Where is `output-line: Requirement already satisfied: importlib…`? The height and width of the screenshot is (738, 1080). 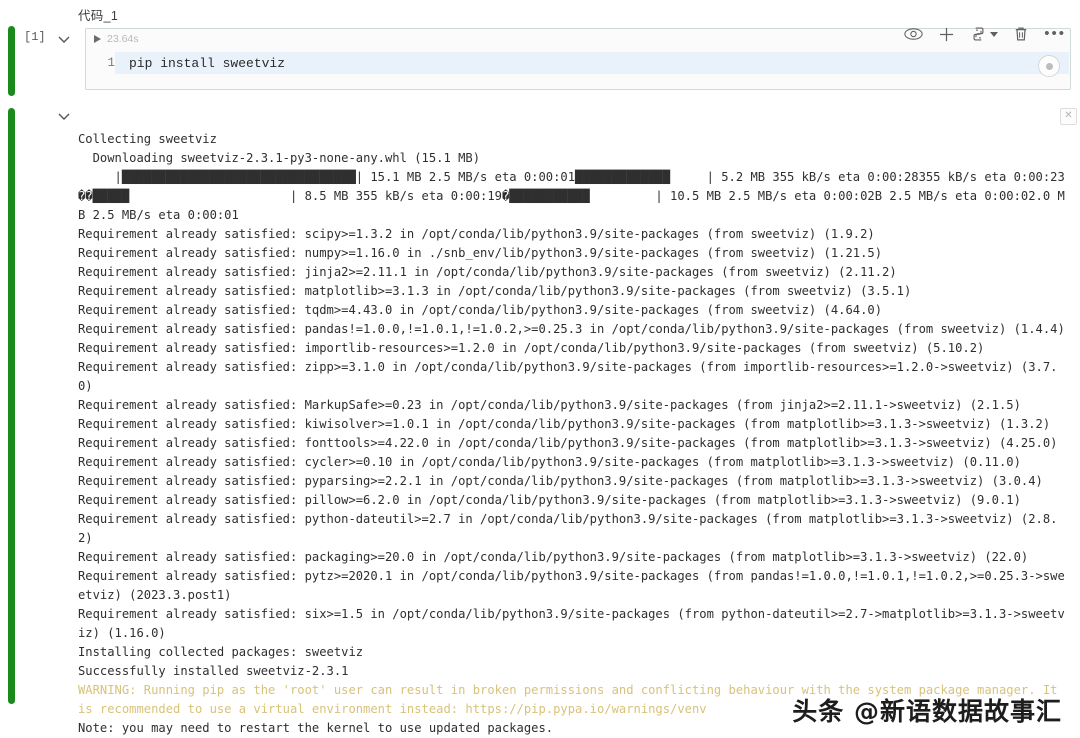 output-line: Requirement already satisfied: importlib… is located at coordinates (531, 348).